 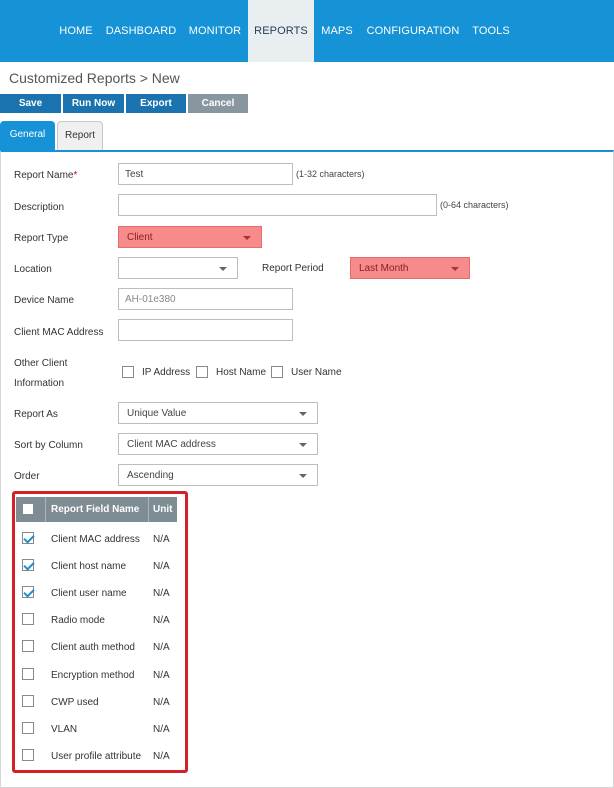 What do you see at coordinates (75, 175) in the screenshot?
I see `required-mark: *` at bounding box center [75, 175].